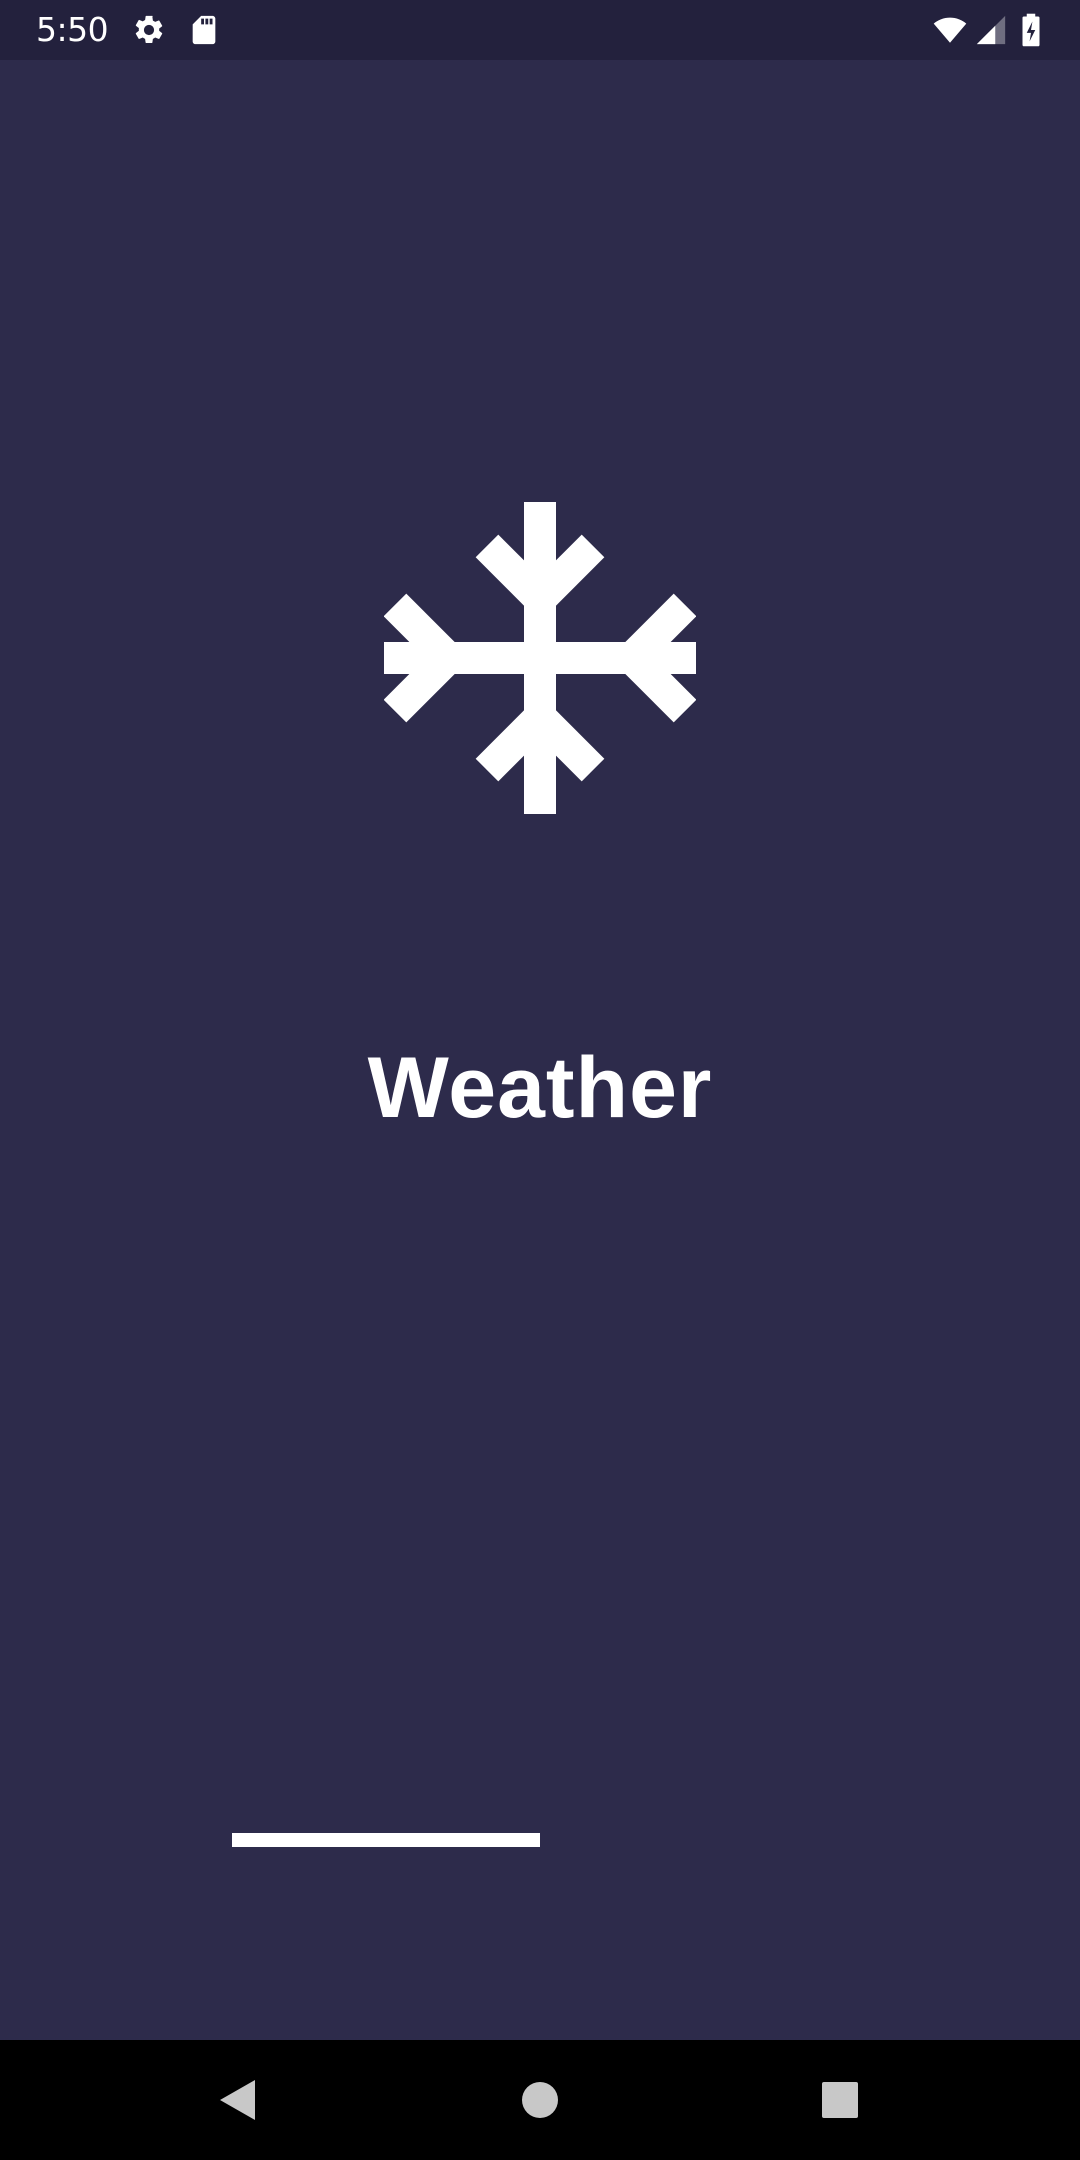  What do you see at coordinates (840, 2100) in the screenshot?
I see `recents-icon` at bounding box center [840, 2100].